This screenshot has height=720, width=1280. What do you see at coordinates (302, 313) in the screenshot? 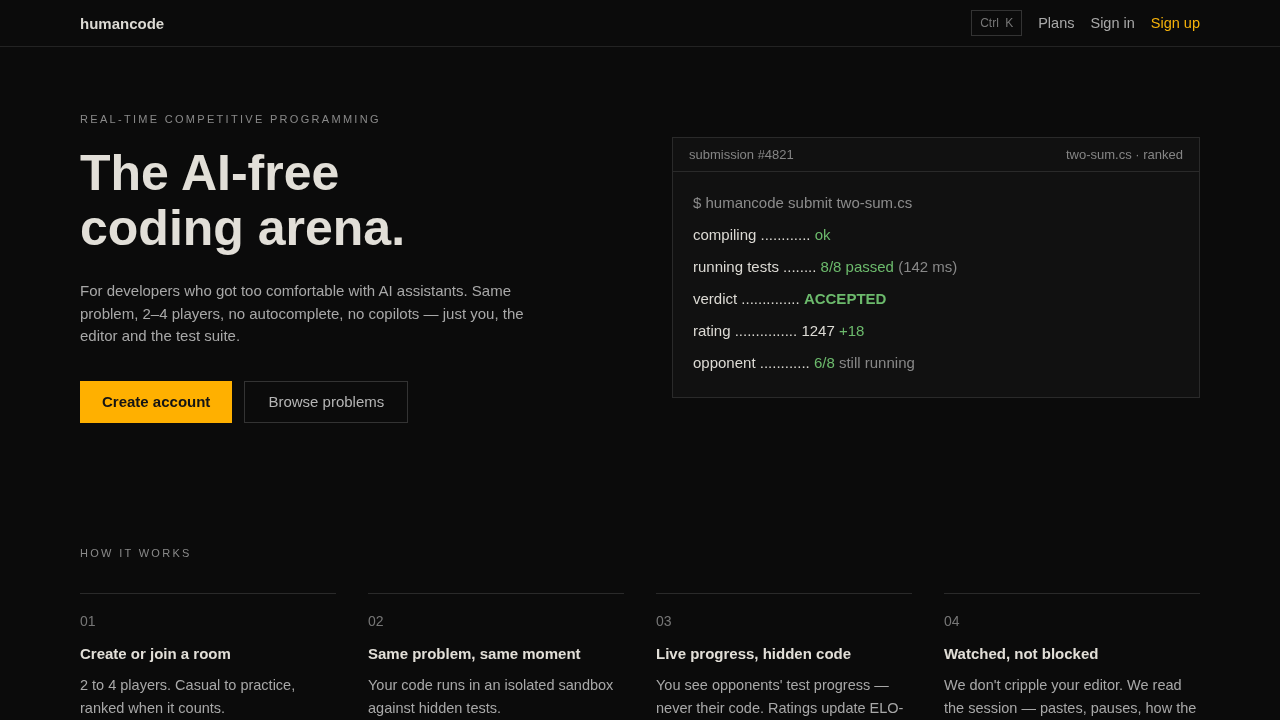
I see `hero-description: For developers who got too comfortable with AI assistants. Same problem, 2–4 players, no autocomplete, no copilots — just you, the editor and the test suite.` at bounding box center [302, 313].